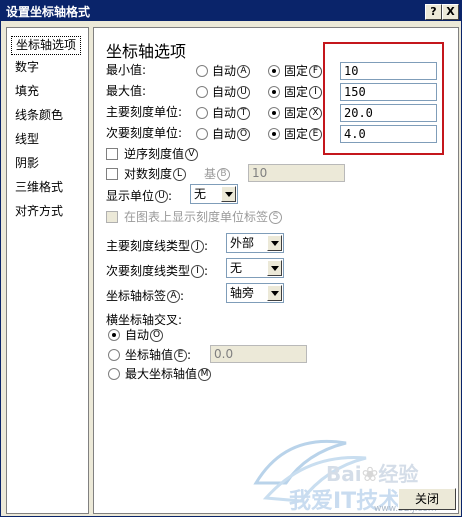 Image resolution: width=462 pixels, height=517 pixels. Describe the element at coordinates (155, 173) in the screenshot. I see `log-scale-label: 对数刻度 L` at that location.